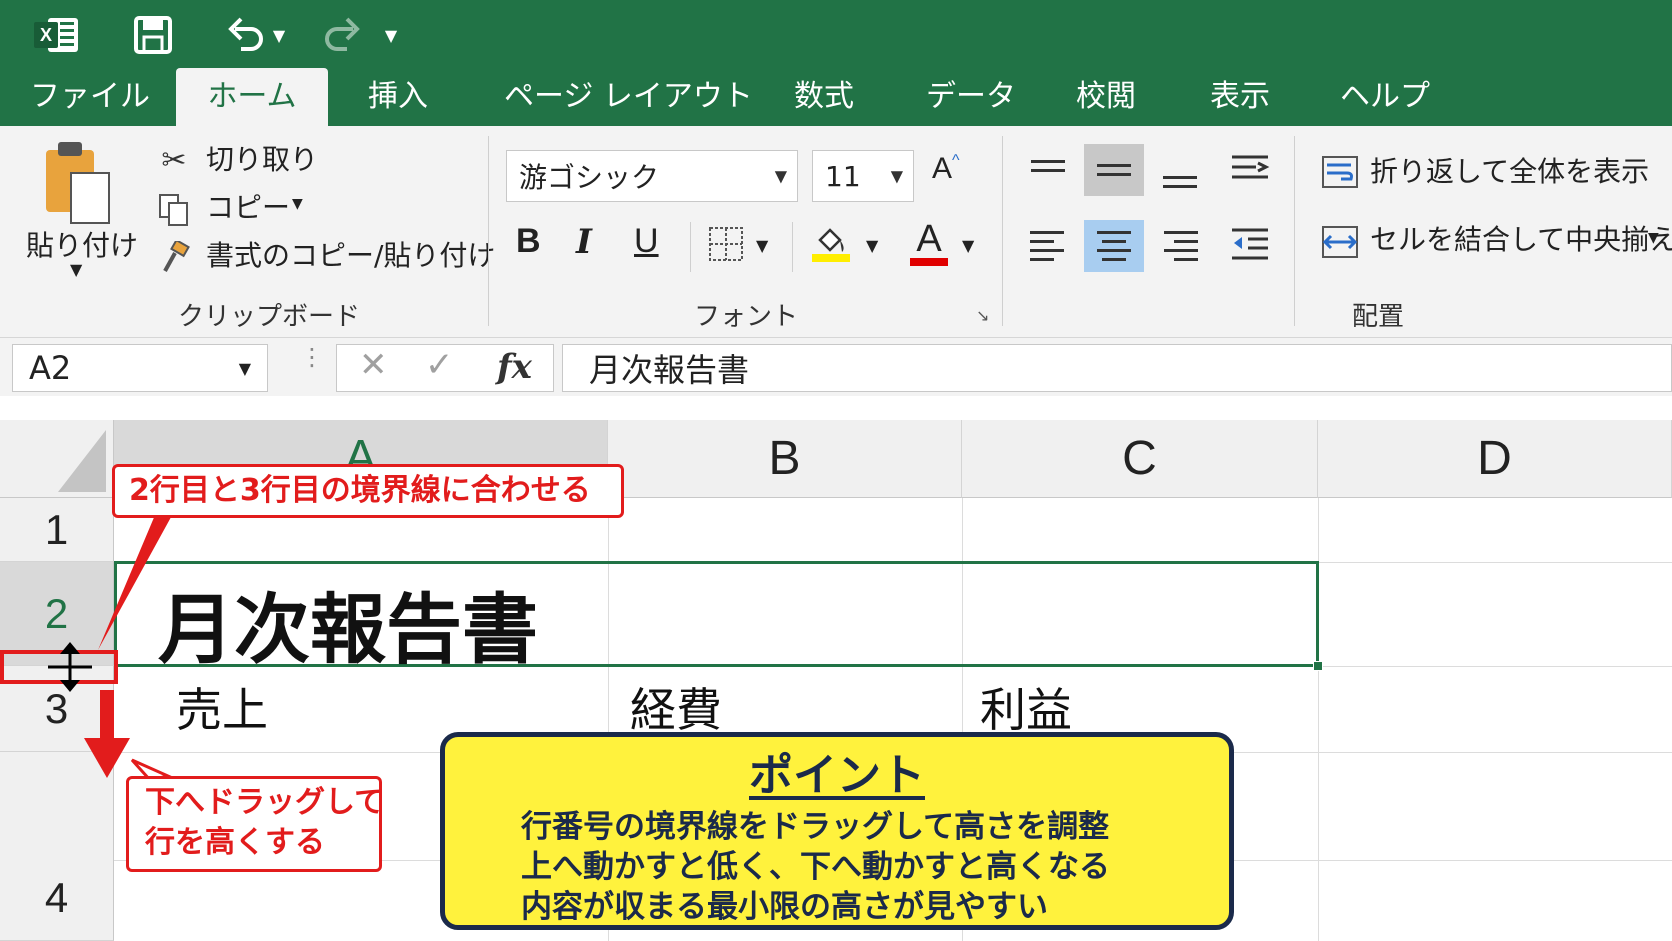  Describe the element at coordinates (107, 715) in the screenshot. I see `drag-down-arrow` at that location.